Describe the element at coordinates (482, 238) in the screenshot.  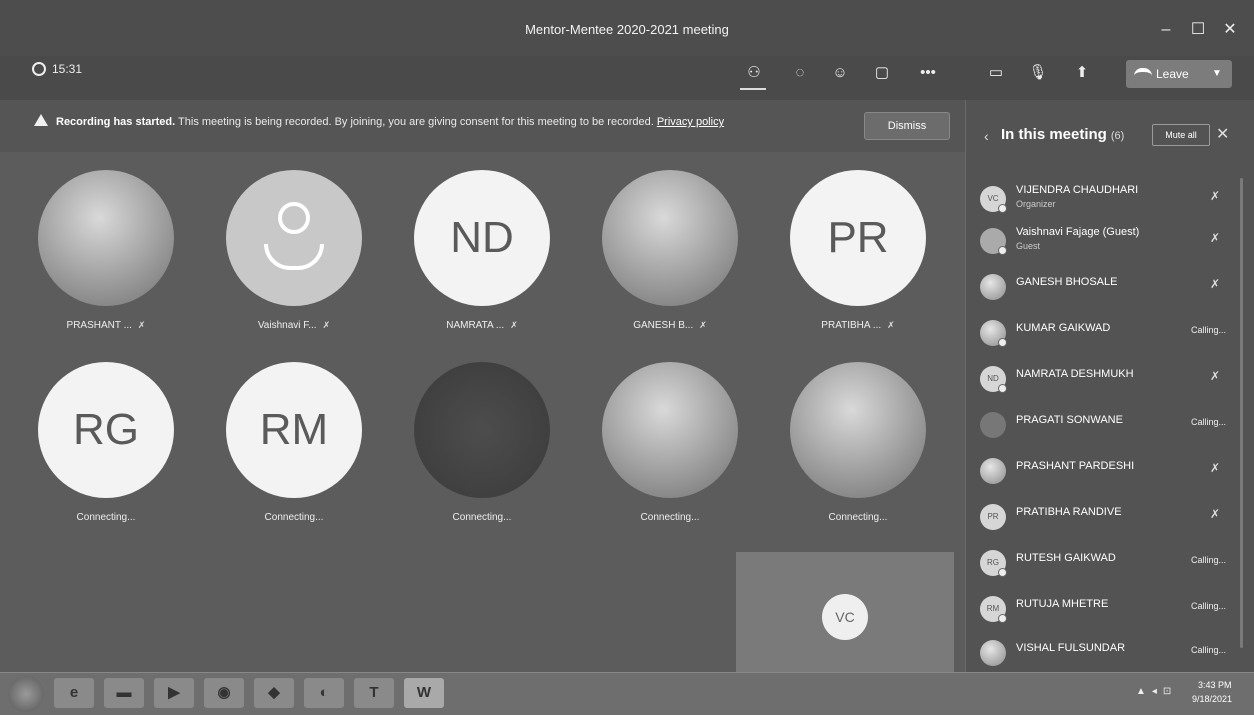
I see `participant-initials: ND` at that location.